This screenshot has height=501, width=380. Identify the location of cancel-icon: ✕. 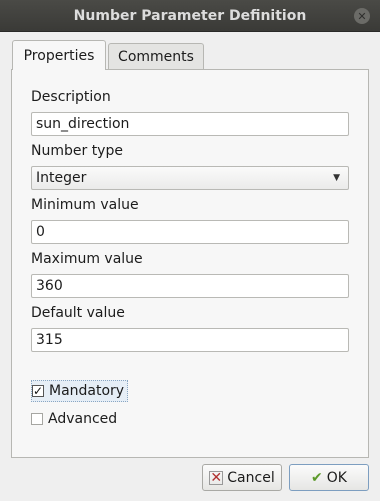
(216, 477).